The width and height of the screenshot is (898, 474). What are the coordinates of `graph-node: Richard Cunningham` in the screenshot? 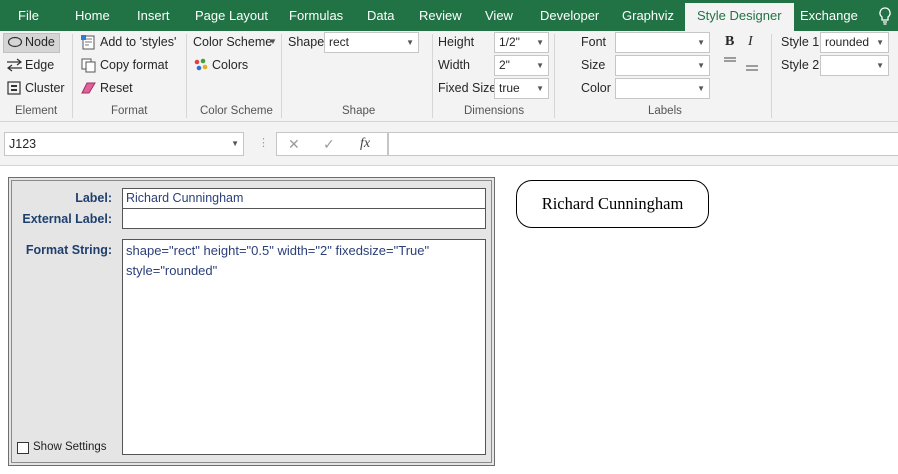 It's located at (612, 204).